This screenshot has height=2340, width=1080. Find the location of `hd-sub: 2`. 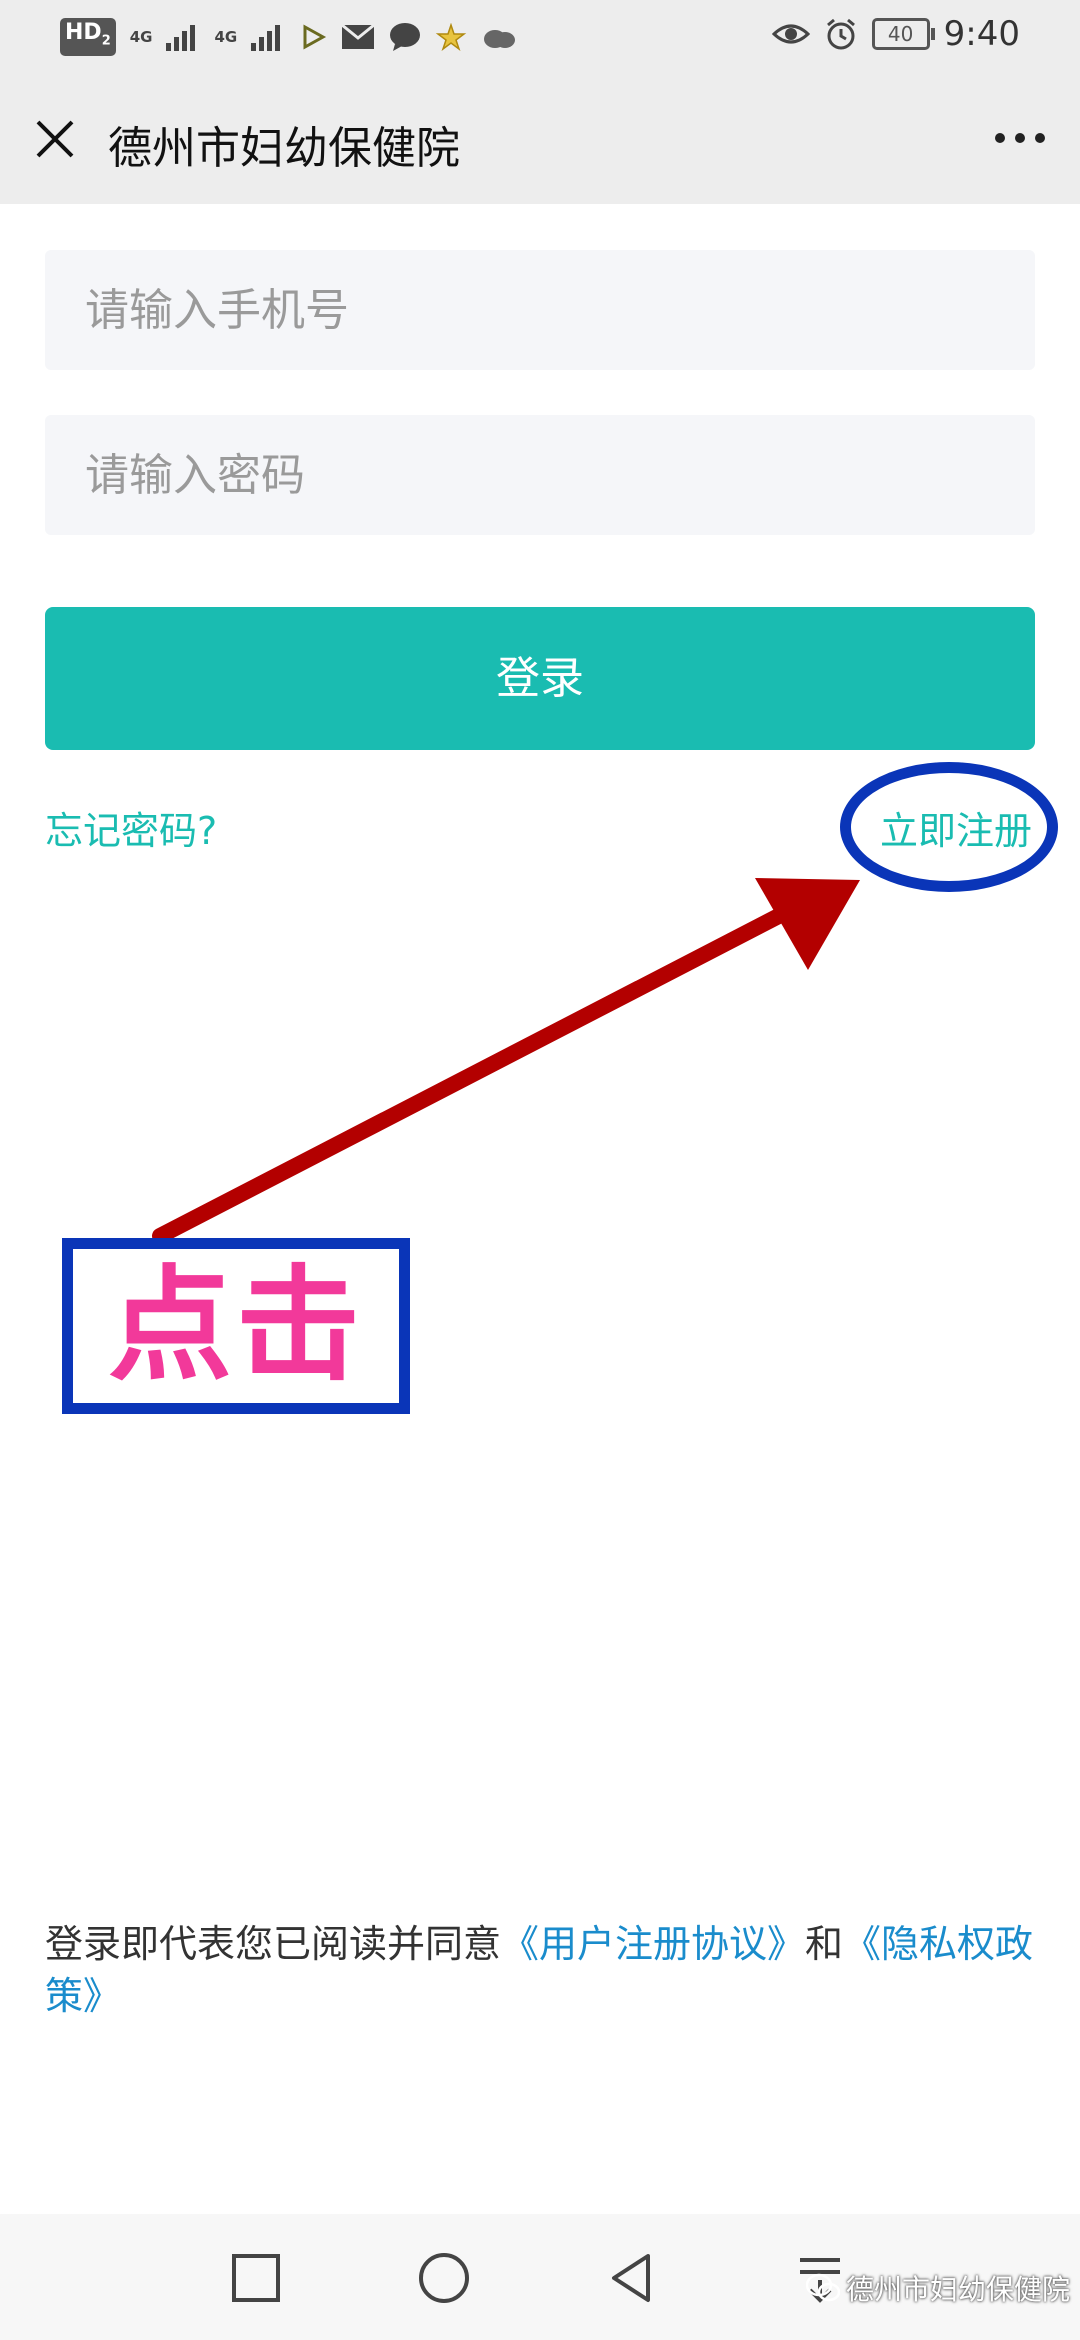

hd-sub: 2 is located at coordinates (106, 41).